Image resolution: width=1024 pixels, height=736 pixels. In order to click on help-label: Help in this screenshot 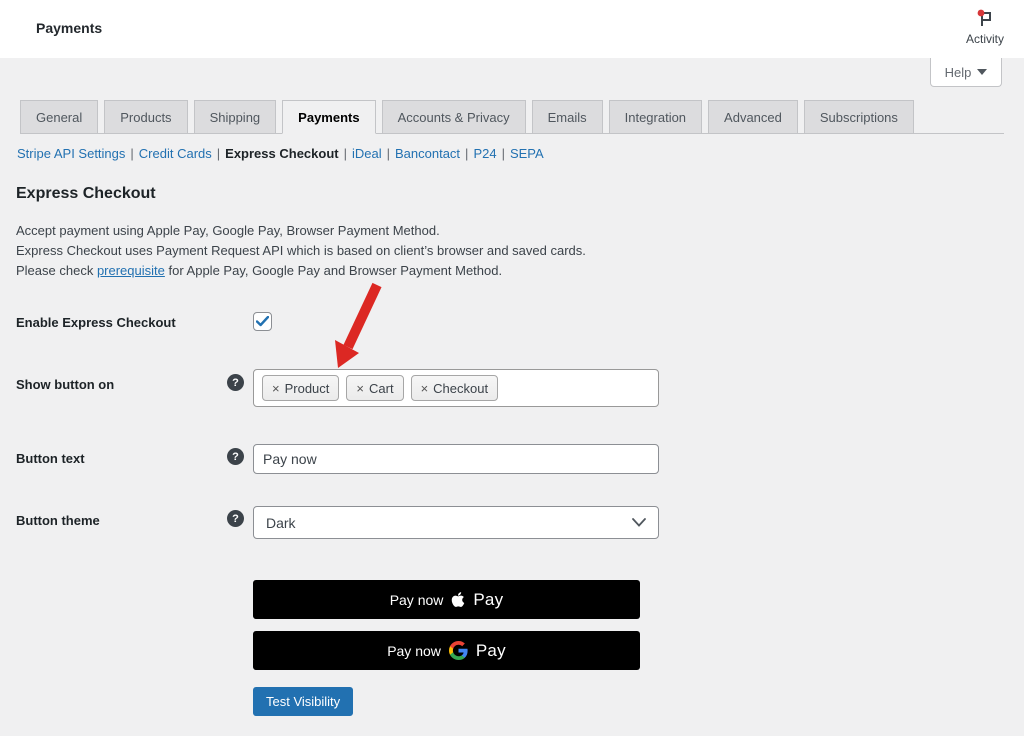, I will do `click(958, 72)`.